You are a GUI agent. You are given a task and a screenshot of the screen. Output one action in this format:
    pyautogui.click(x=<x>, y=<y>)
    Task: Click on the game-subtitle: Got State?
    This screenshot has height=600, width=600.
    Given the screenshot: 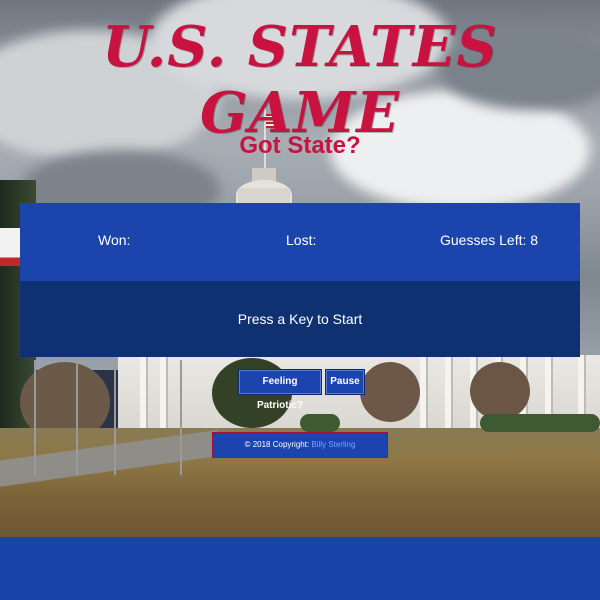 What is the action you would take?
    pyautogui.click(x=300, y=145)
    